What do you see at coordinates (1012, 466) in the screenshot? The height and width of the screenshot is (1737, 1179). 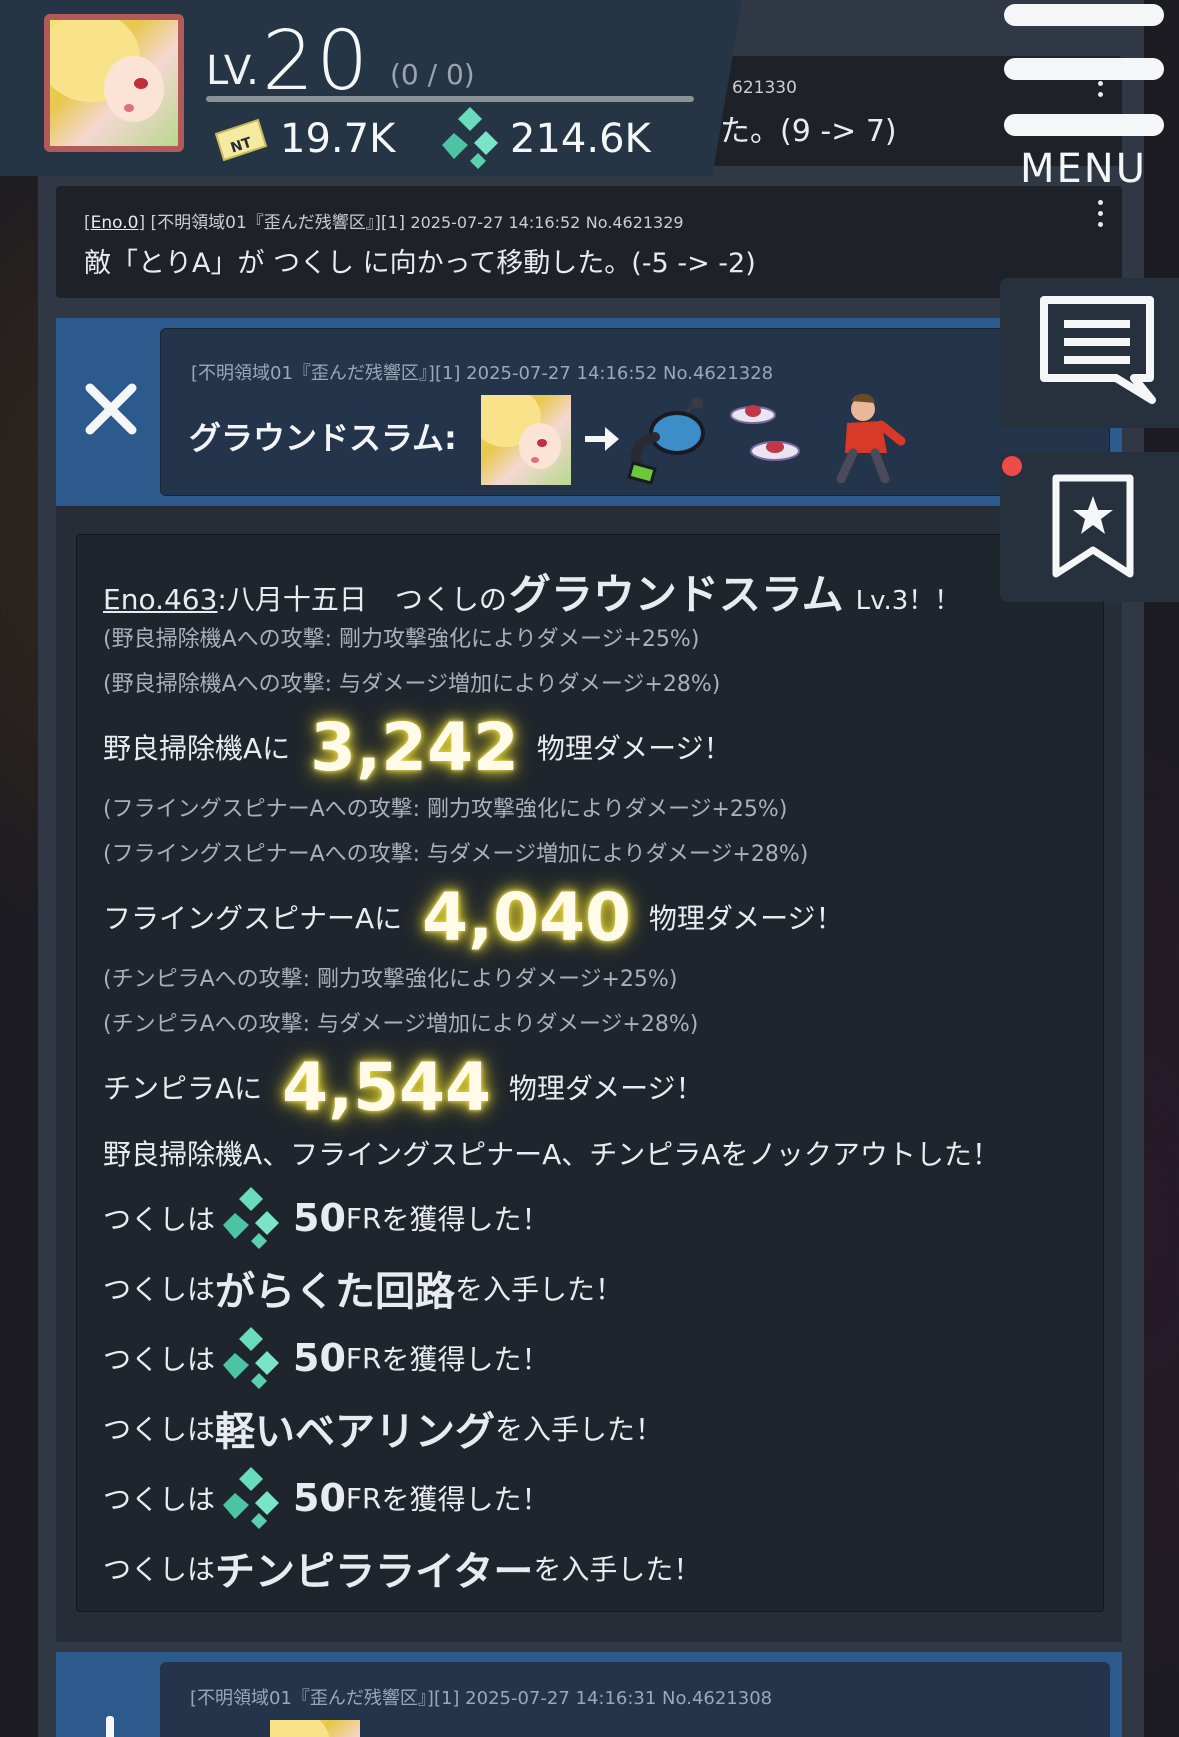 I see `notification-dot` at bounding box center [1012, 466].